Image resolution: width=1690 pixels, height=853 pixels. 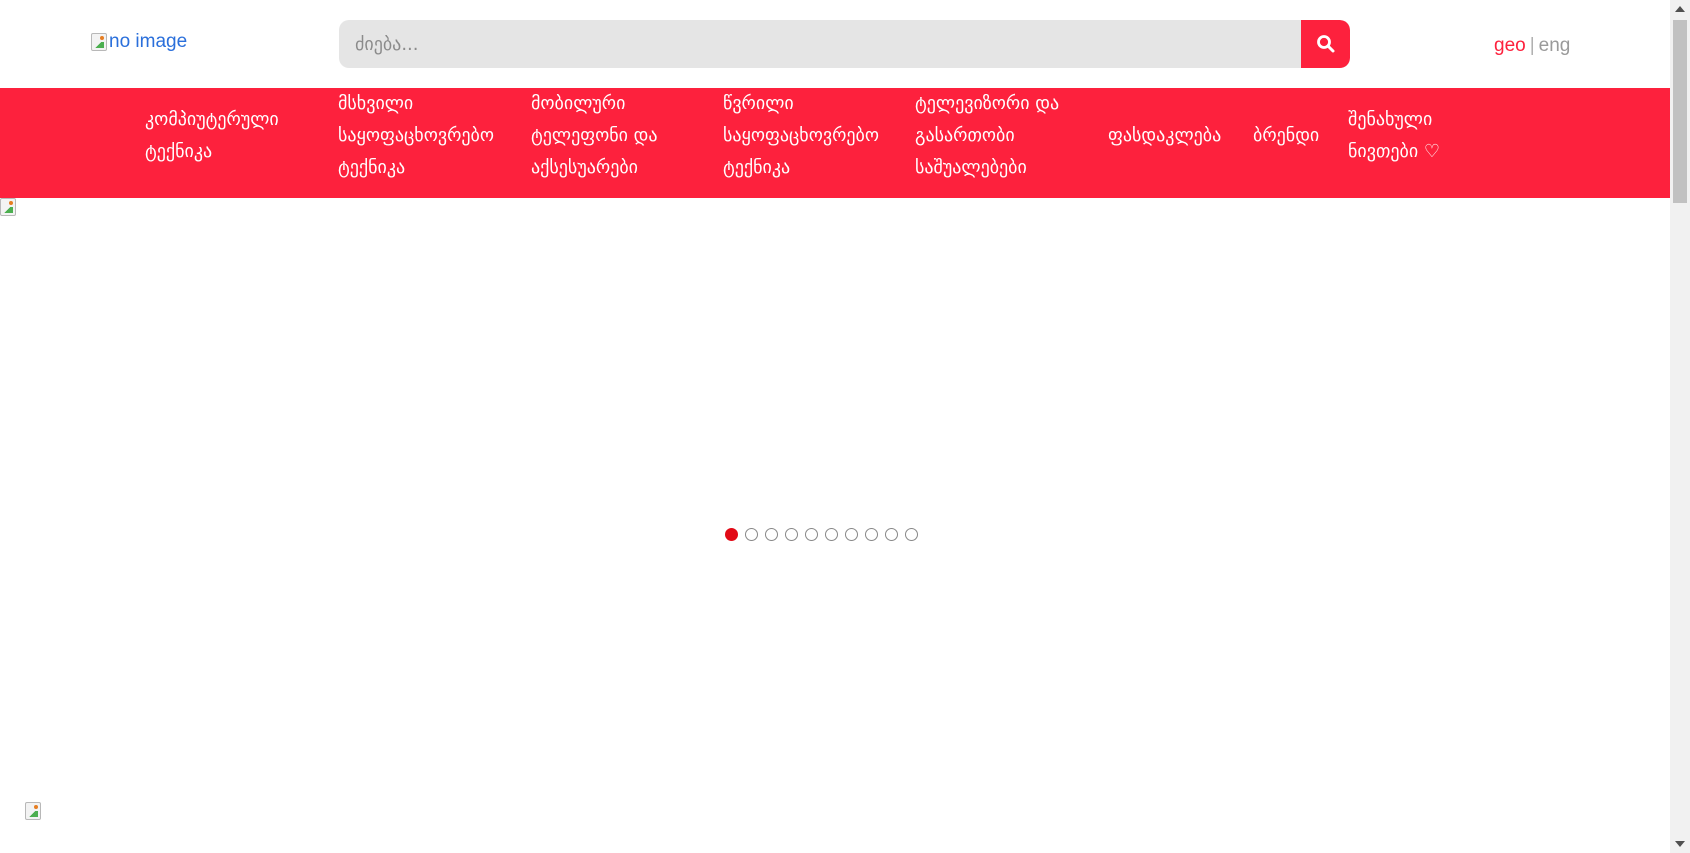 I want to click on nav-item-small-appliances: წვრილი საყოფაცხოვრებო ტექნიკა, so click(x=801, y=136).